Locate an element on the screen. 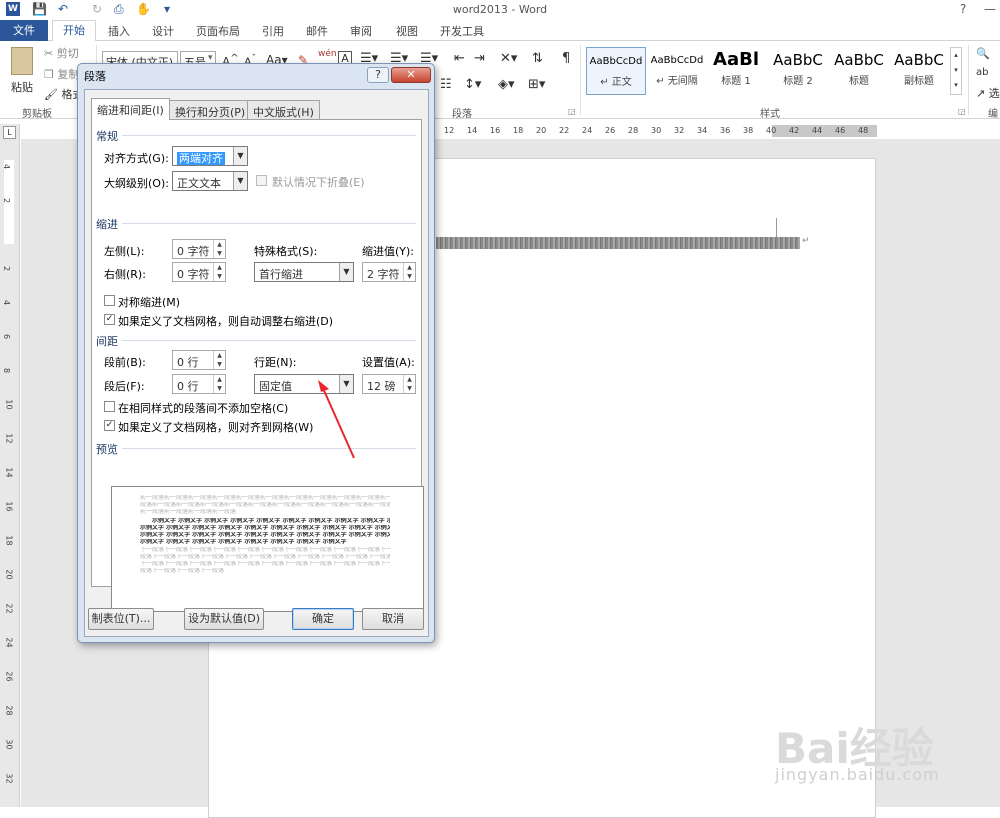 The image size is (1000, 818). ruler-tick-label: 46 is located at coordinates (840, 130).